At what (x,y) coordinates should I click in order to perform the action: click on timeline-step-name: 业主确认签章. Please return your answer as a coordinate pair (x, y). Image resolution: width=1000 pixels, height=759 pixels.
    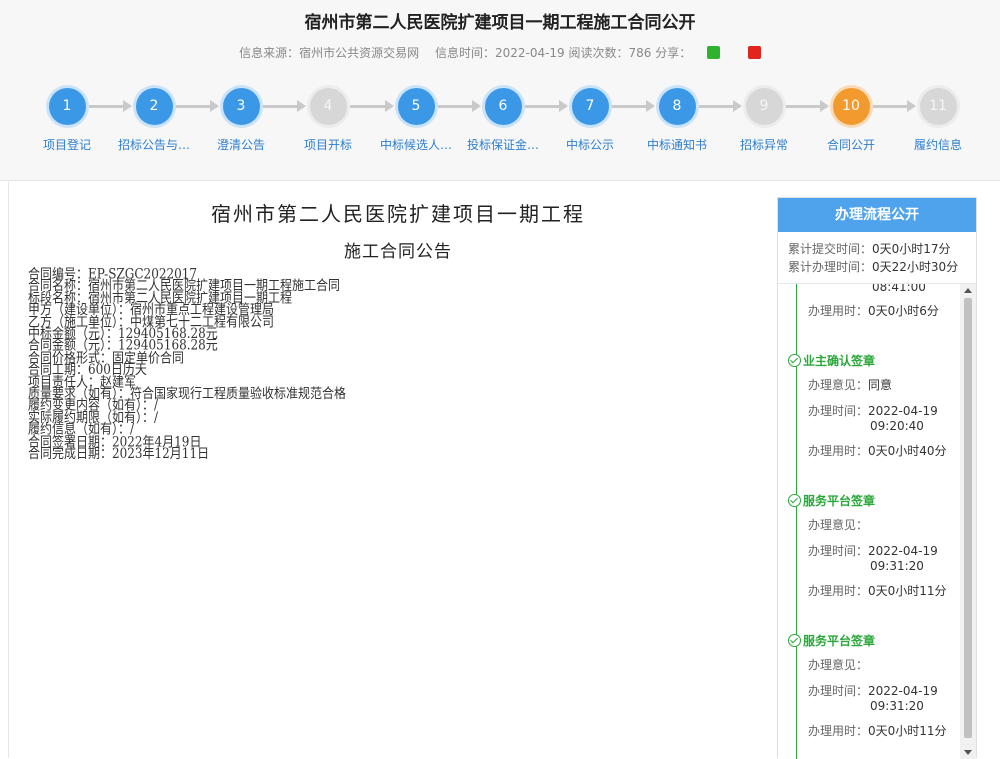
    Looking at the image, I should click on (839, 361).